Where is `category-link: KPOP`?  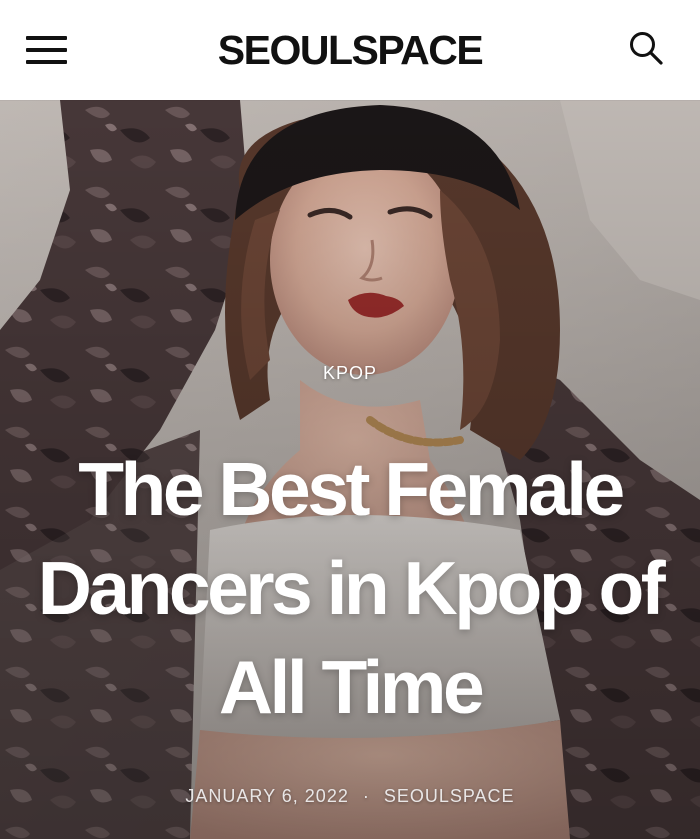
category-link: KPOP is located at coordinates (350, 373).